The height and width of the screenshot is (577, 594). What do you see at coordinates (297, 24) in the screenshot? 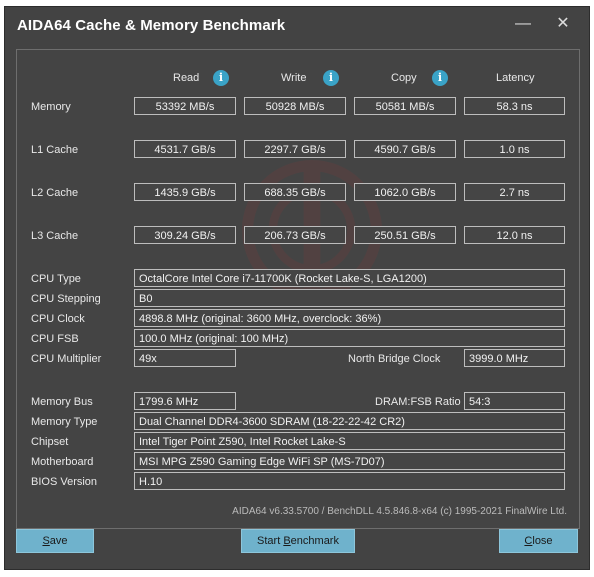
I see `title-bar: AIDA64 Cache & Memory Benchmark — ✕` at bounding box center [297, 24].